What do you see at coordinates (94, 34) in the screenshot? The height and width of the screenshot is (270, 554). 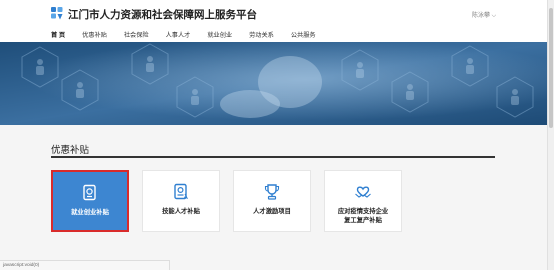 I see `nav-subsidies: 优惠补贴` at bounding box center [94, 34].